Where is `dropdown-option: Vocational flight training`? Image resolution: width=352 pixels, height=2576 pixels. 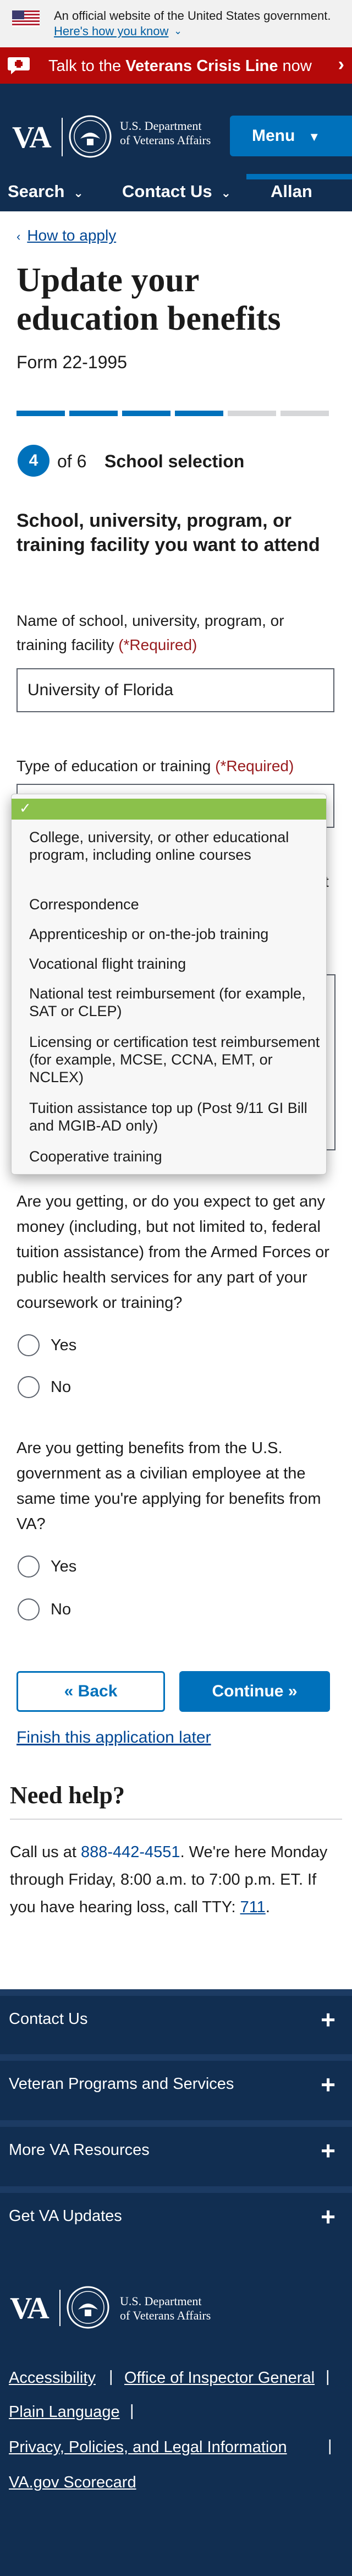 dropdown-option: Vocational flight training is located at coordinates (177, 964).